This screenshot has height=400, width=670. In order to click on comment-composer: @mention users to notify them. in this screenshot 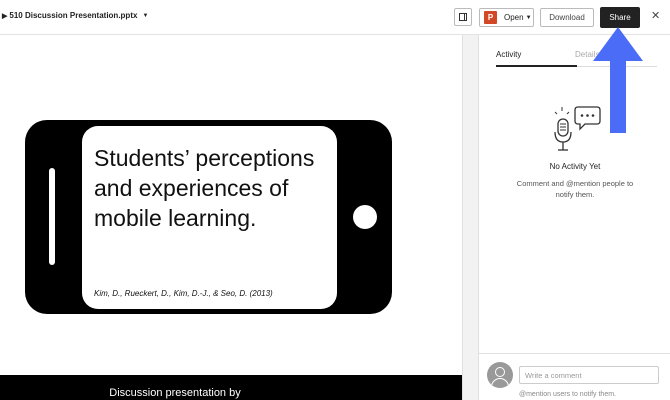, I will do `click(574, 376)`.